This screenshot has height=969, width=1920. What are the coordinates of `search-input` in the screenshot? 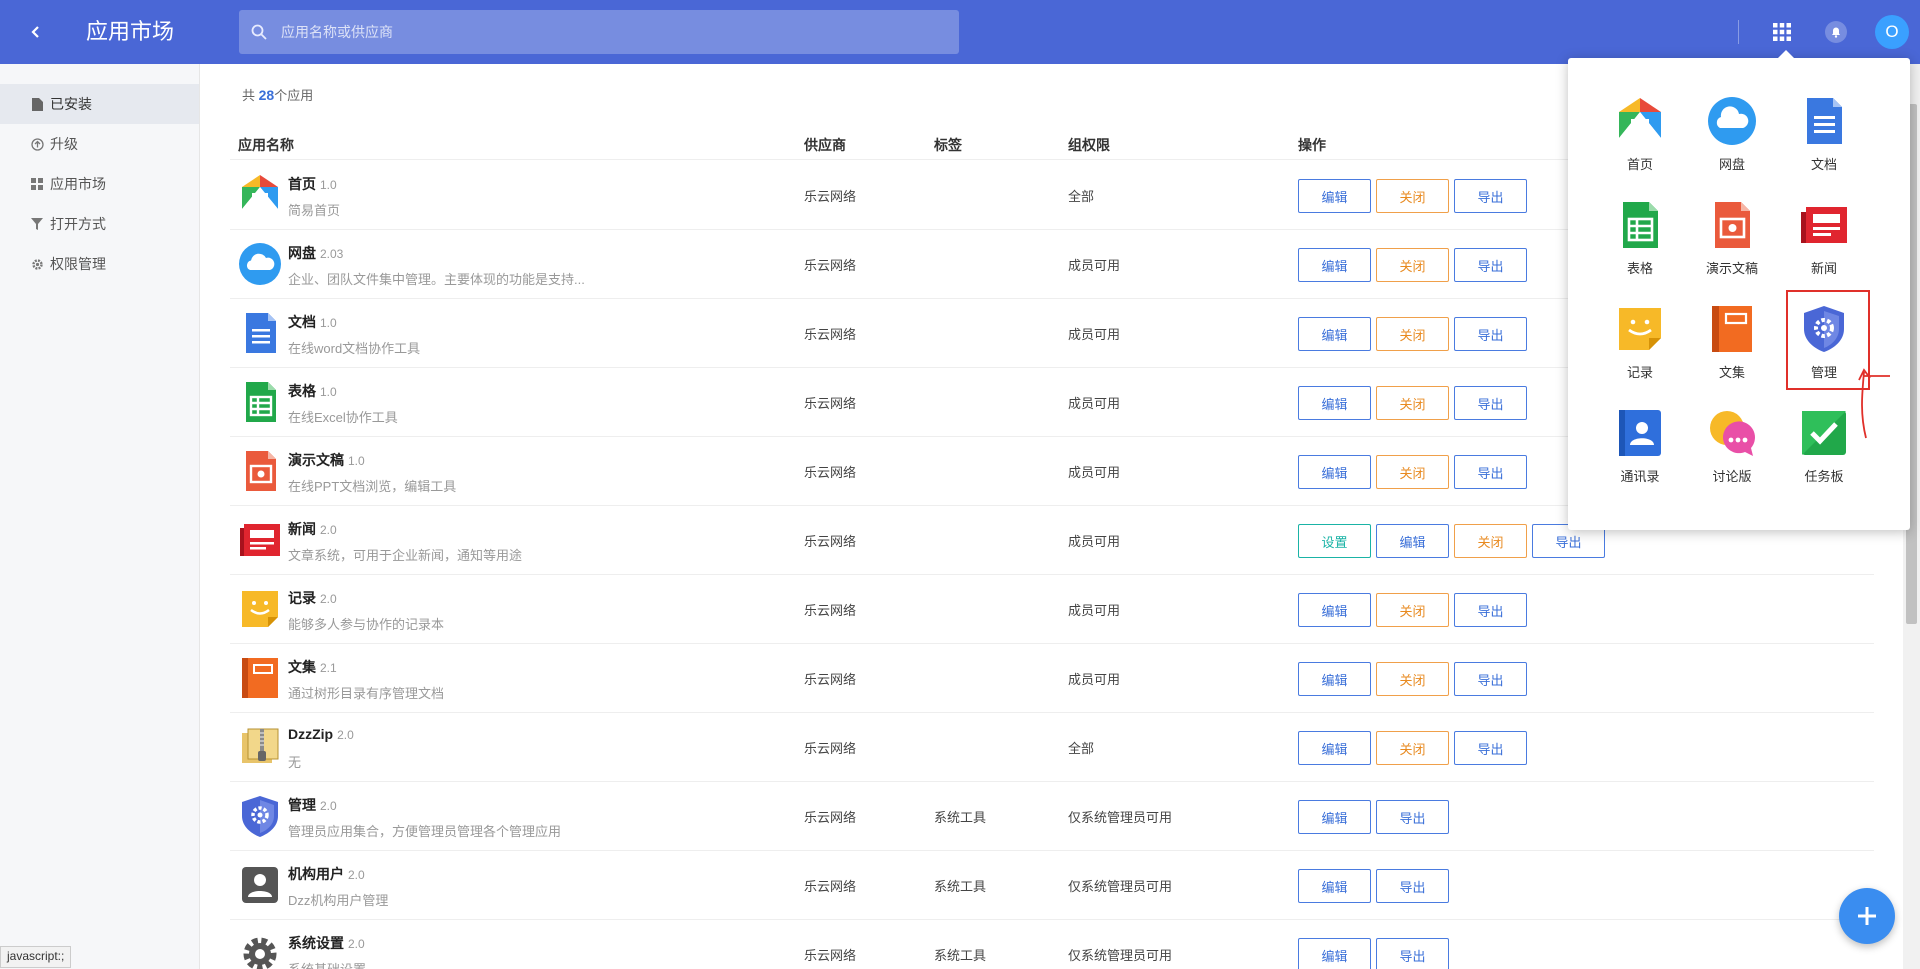 It's located at (601, 32).